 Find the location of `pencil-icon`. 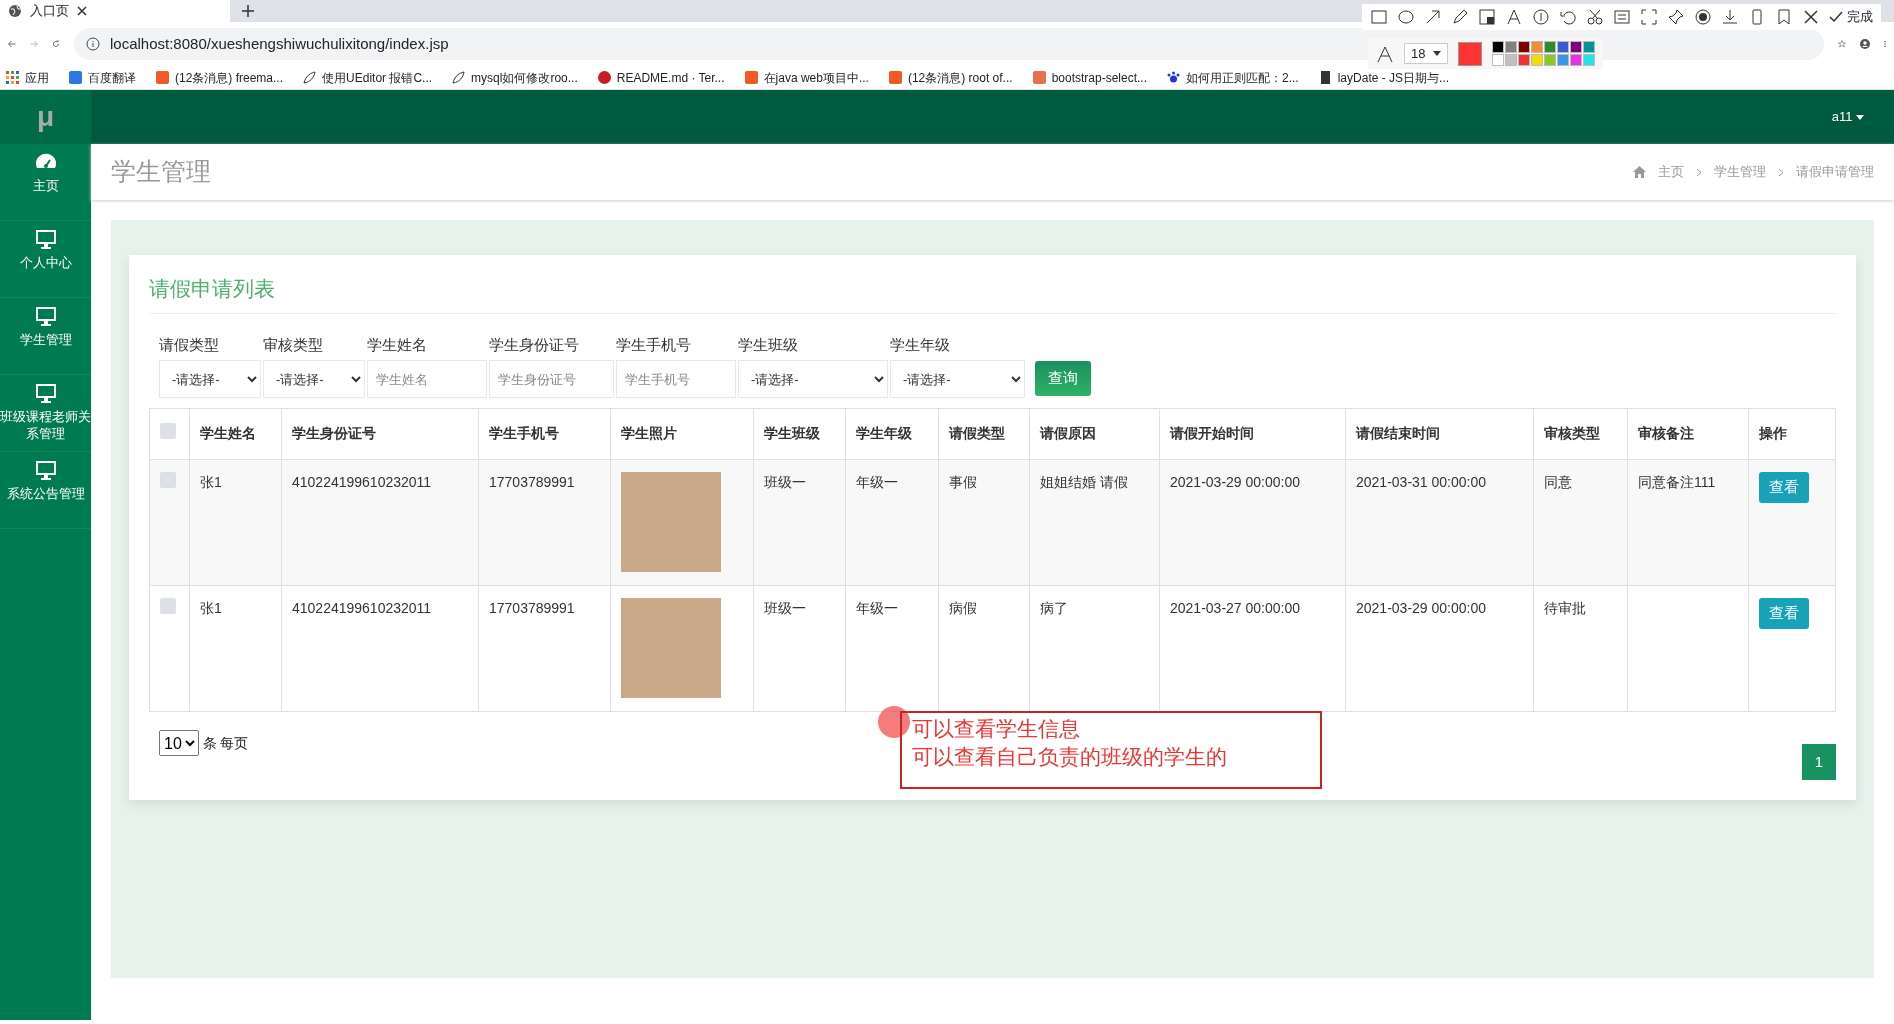

pencil-icon is located at coordinates (1460, 16).